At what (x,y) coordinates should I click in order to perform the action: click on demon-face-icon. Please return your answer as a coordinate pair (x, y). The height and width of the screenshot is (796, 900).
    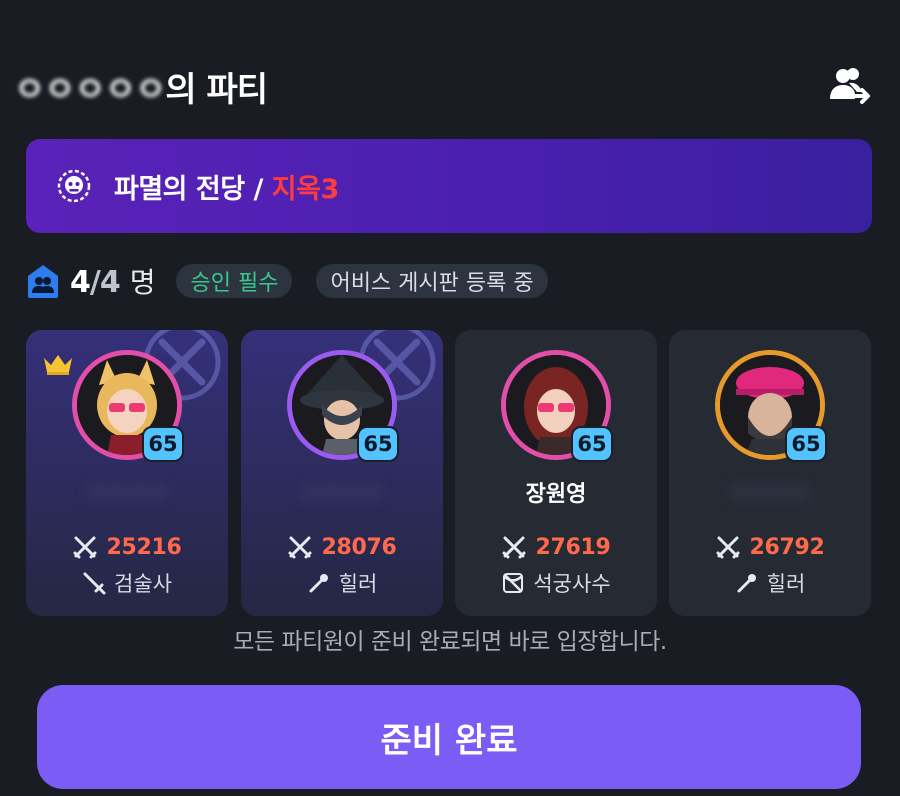
    Looking at the image, I should click on (74, 186).